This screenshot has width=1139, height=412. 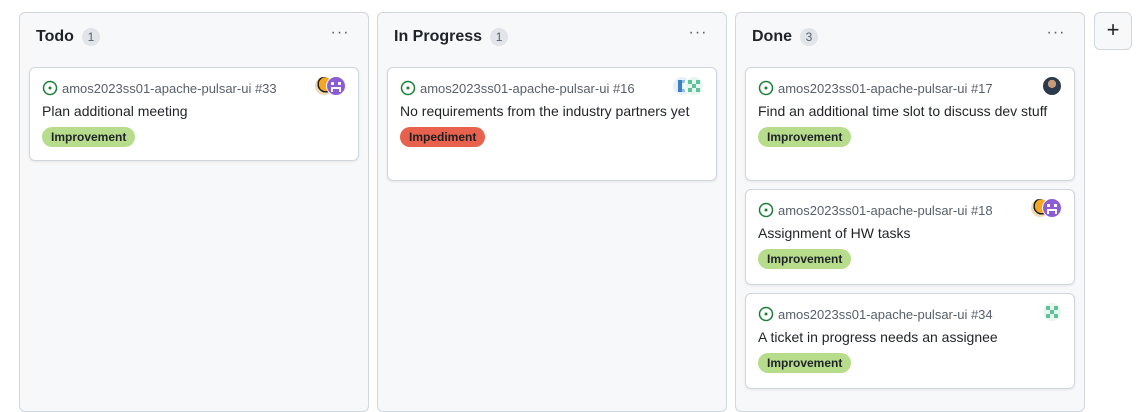 What do you see at coordinates (443, 137) in the screenshot?
I see `label-impediment: Impediment` at bounding box center [443, 137].